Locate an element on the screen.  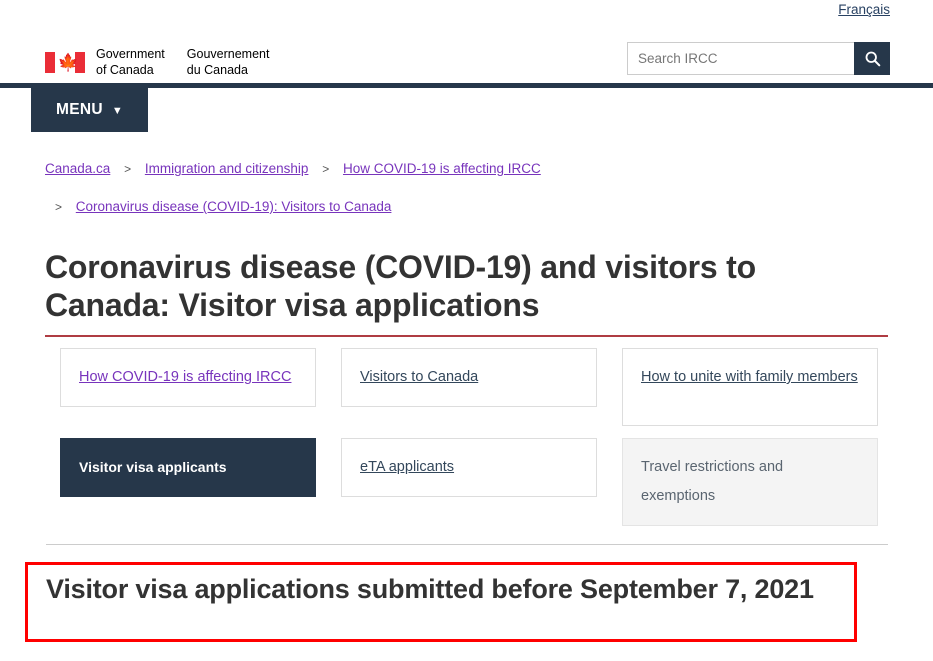
card-label: Visitors to Canada is located at coordinates (419, 377).